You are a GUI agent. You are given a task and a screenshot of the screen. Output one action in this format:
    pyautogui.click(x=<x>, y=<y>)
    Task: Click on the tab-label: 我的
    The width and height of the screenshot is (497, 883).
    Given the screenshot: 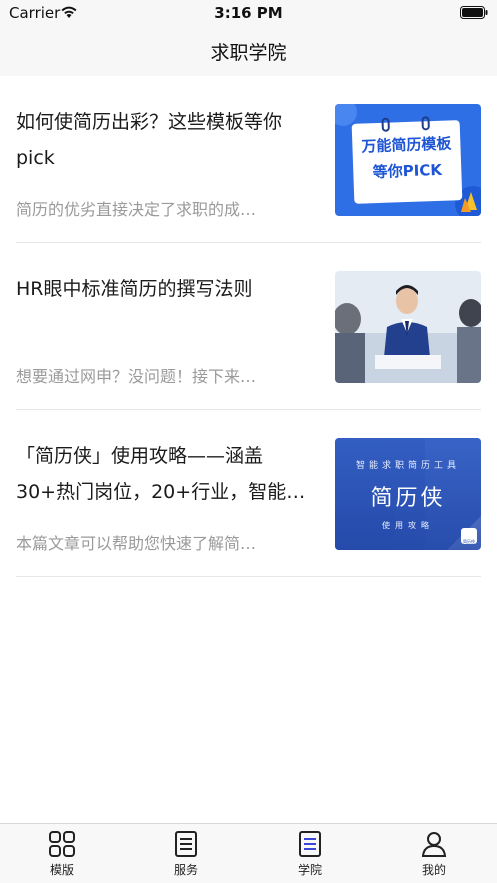 What is the action you would take?
    pyautogui.click(x=433, y=870)
    